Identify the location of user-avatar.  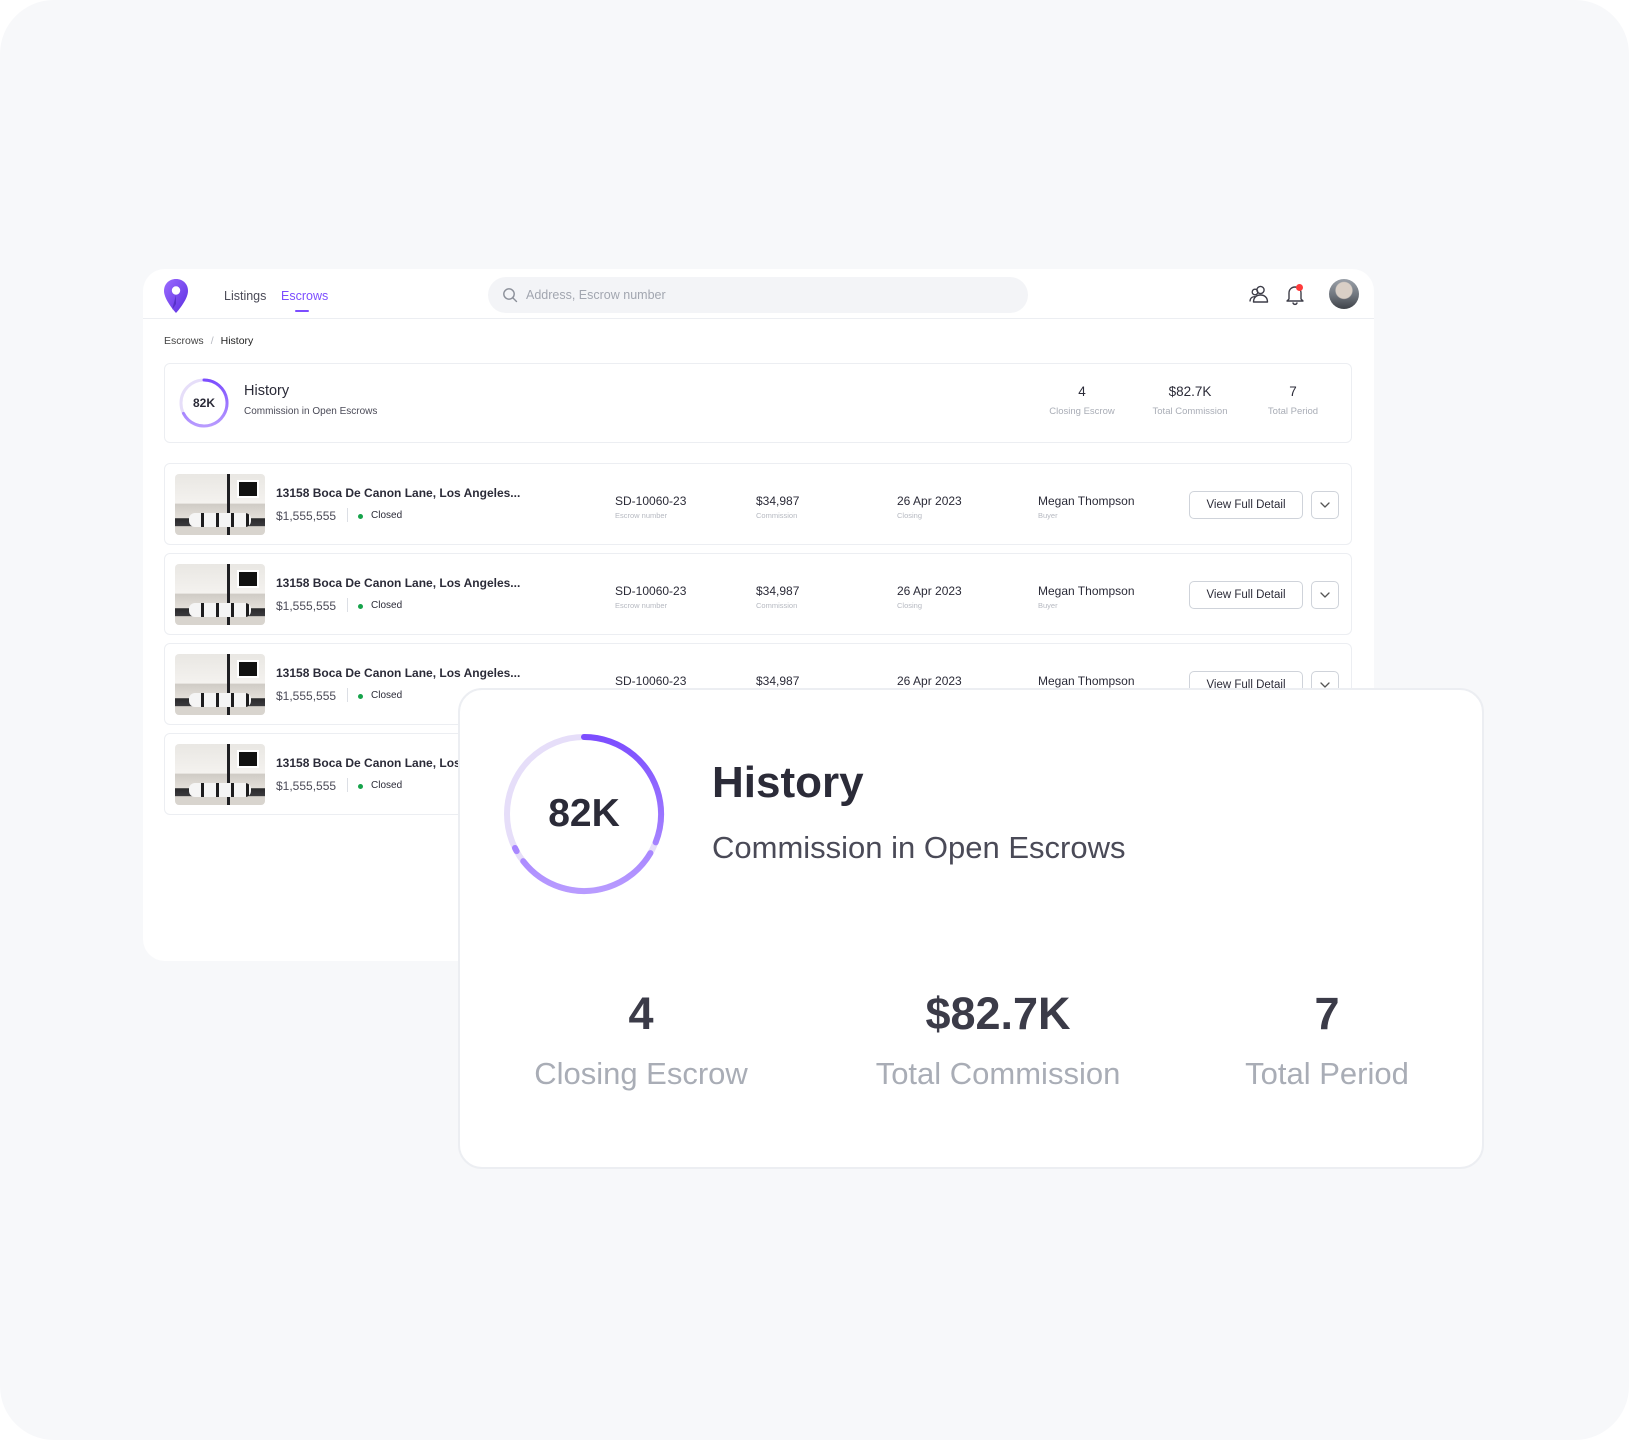
(1344, 294).